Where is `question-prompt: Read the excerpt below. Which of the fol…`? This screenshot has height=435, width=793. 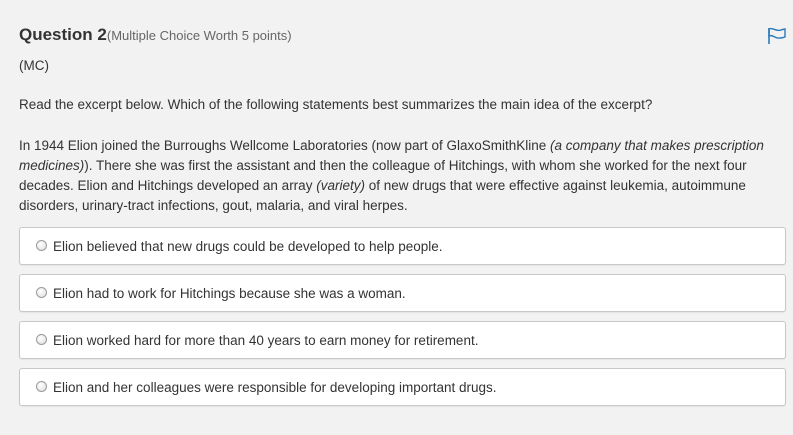 question-prompt: Read the excerpt below. Which of the fol… is located at coordinates (336, 104).